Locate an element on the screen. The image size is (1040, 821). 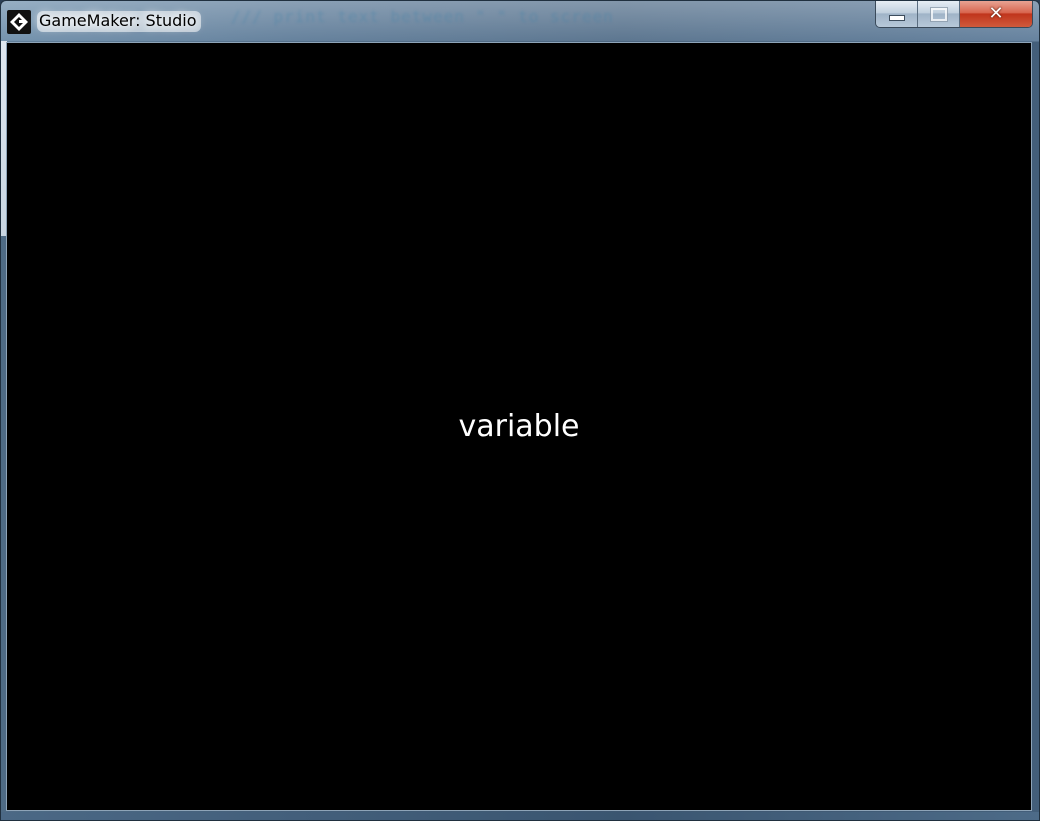
window-title: GameMaker: Studio is located at coordinates (119, 21).